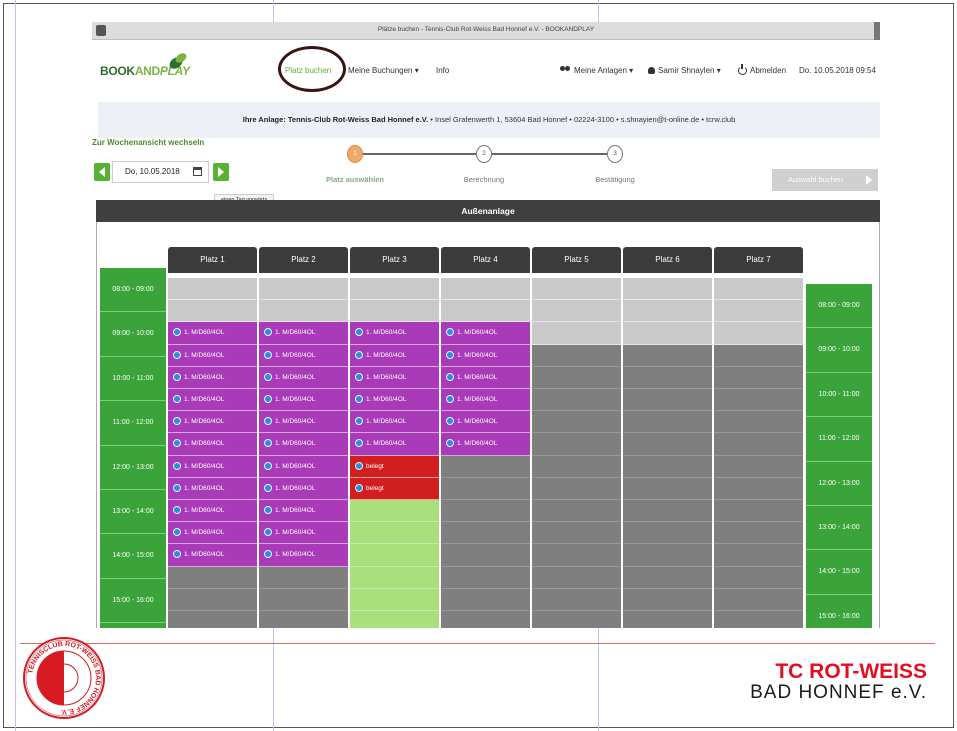 The height and width of the screenshot is (731, 957). I want to click on slot-label: belegt, so click(375, 488).